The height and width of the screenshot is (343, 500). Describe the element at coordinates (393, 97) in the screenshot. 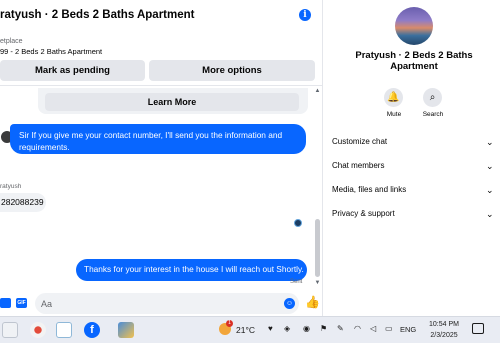

I see `bell-icon: 🔔` at that location.